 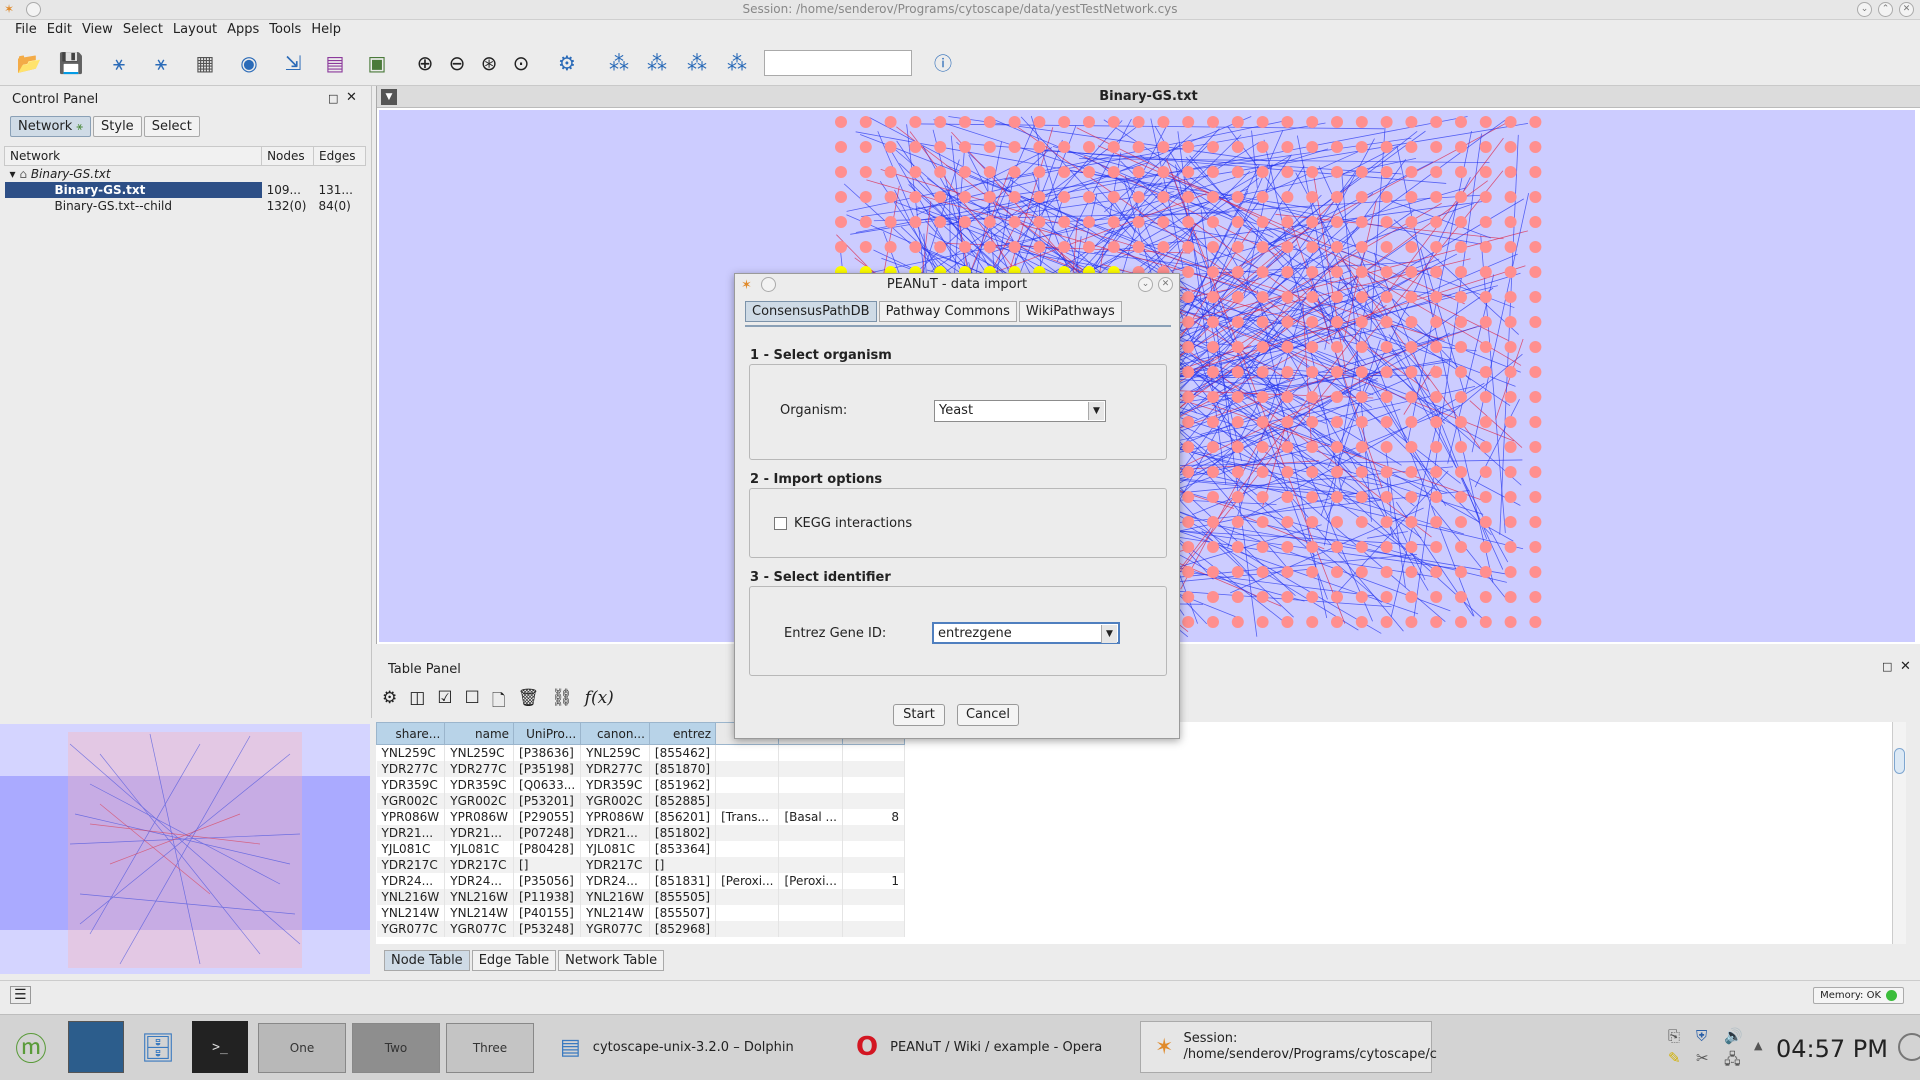 What do you see at coordinates (547, 832) in the screenshot?
I see `table-cell: [P07248]` at bounding box center [547, 832].